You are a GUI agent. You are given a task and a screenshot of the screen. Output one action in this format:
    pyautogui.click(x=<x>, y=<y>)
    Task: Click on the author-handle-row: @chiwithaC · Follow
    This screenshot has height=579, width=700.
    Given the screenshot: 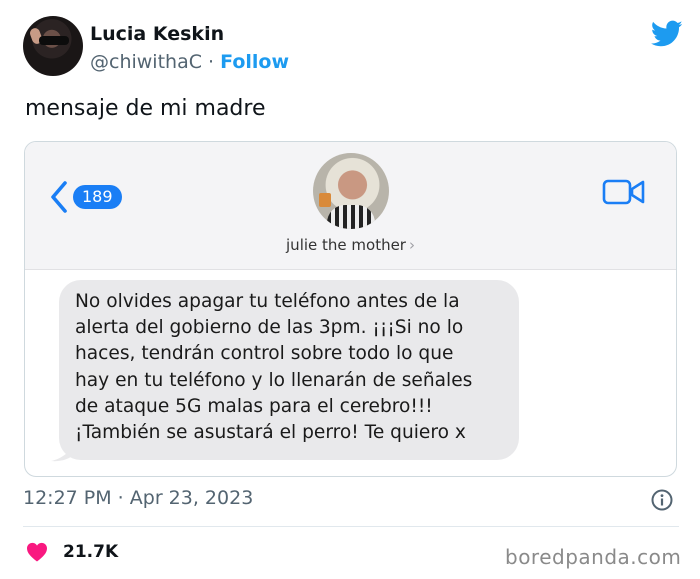 What is the action you would take?
    pyautogui.click(x=189, y=62)
    